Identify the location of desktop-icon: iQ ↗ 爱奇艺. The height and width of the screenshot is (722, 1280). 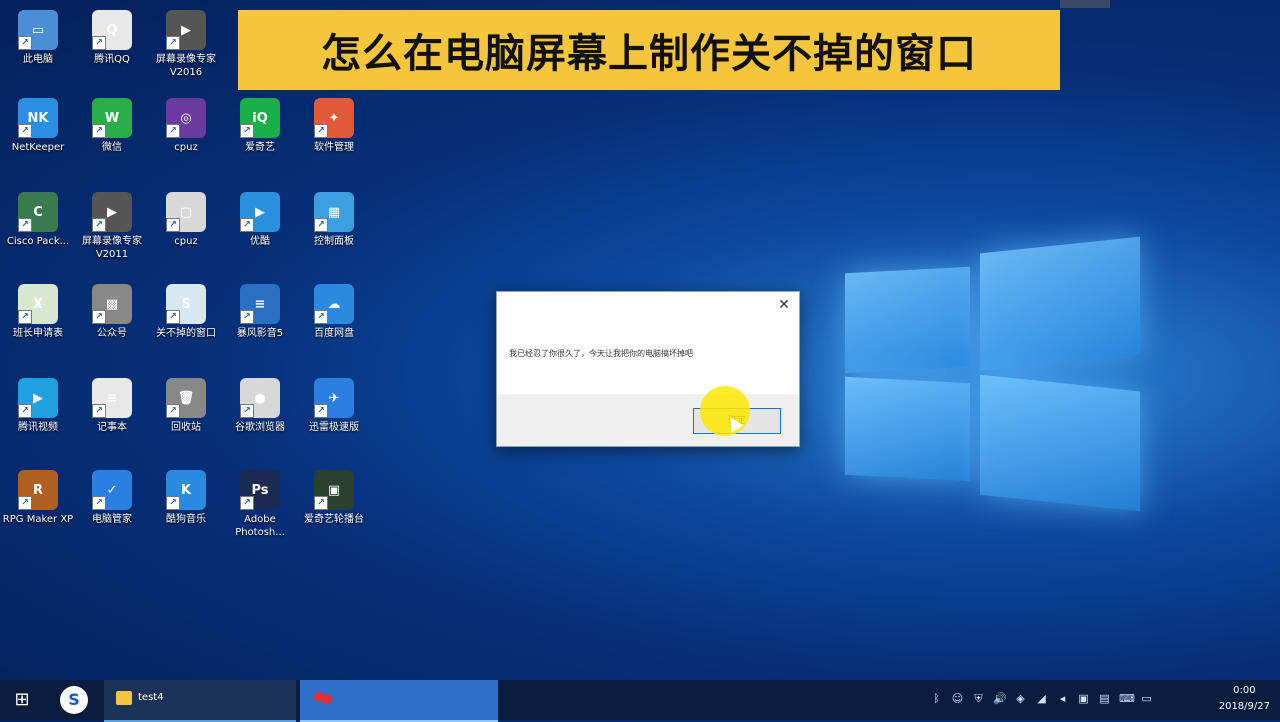
(260, 126).